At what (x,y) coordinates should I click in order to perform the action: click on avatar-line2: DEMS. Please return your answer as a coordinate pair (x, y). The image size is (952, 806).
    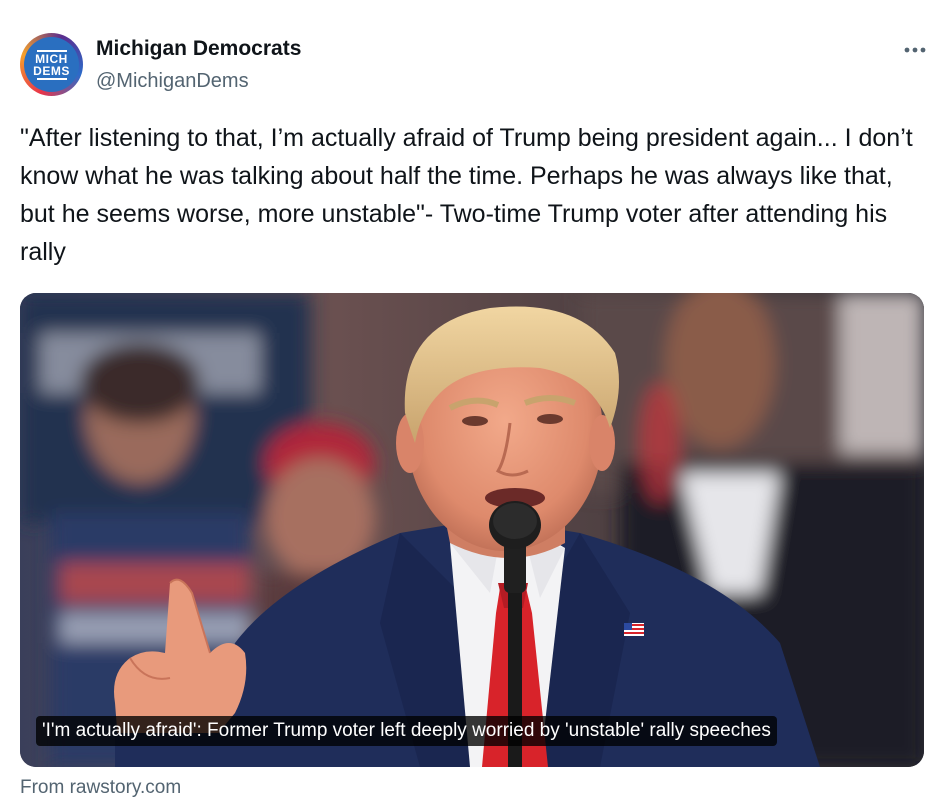
    Looking at the image, I should click on (51, 70).